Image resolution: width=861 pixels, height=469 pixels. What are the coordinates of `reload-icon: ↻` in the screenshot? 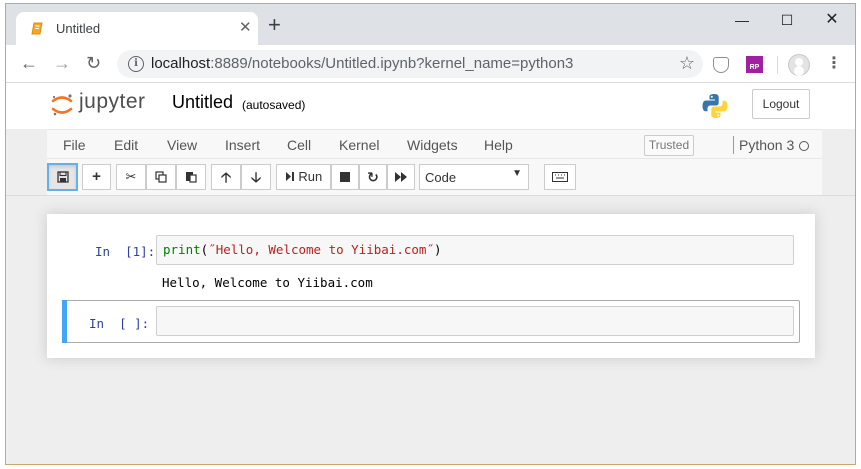 It's located at (93, 63).